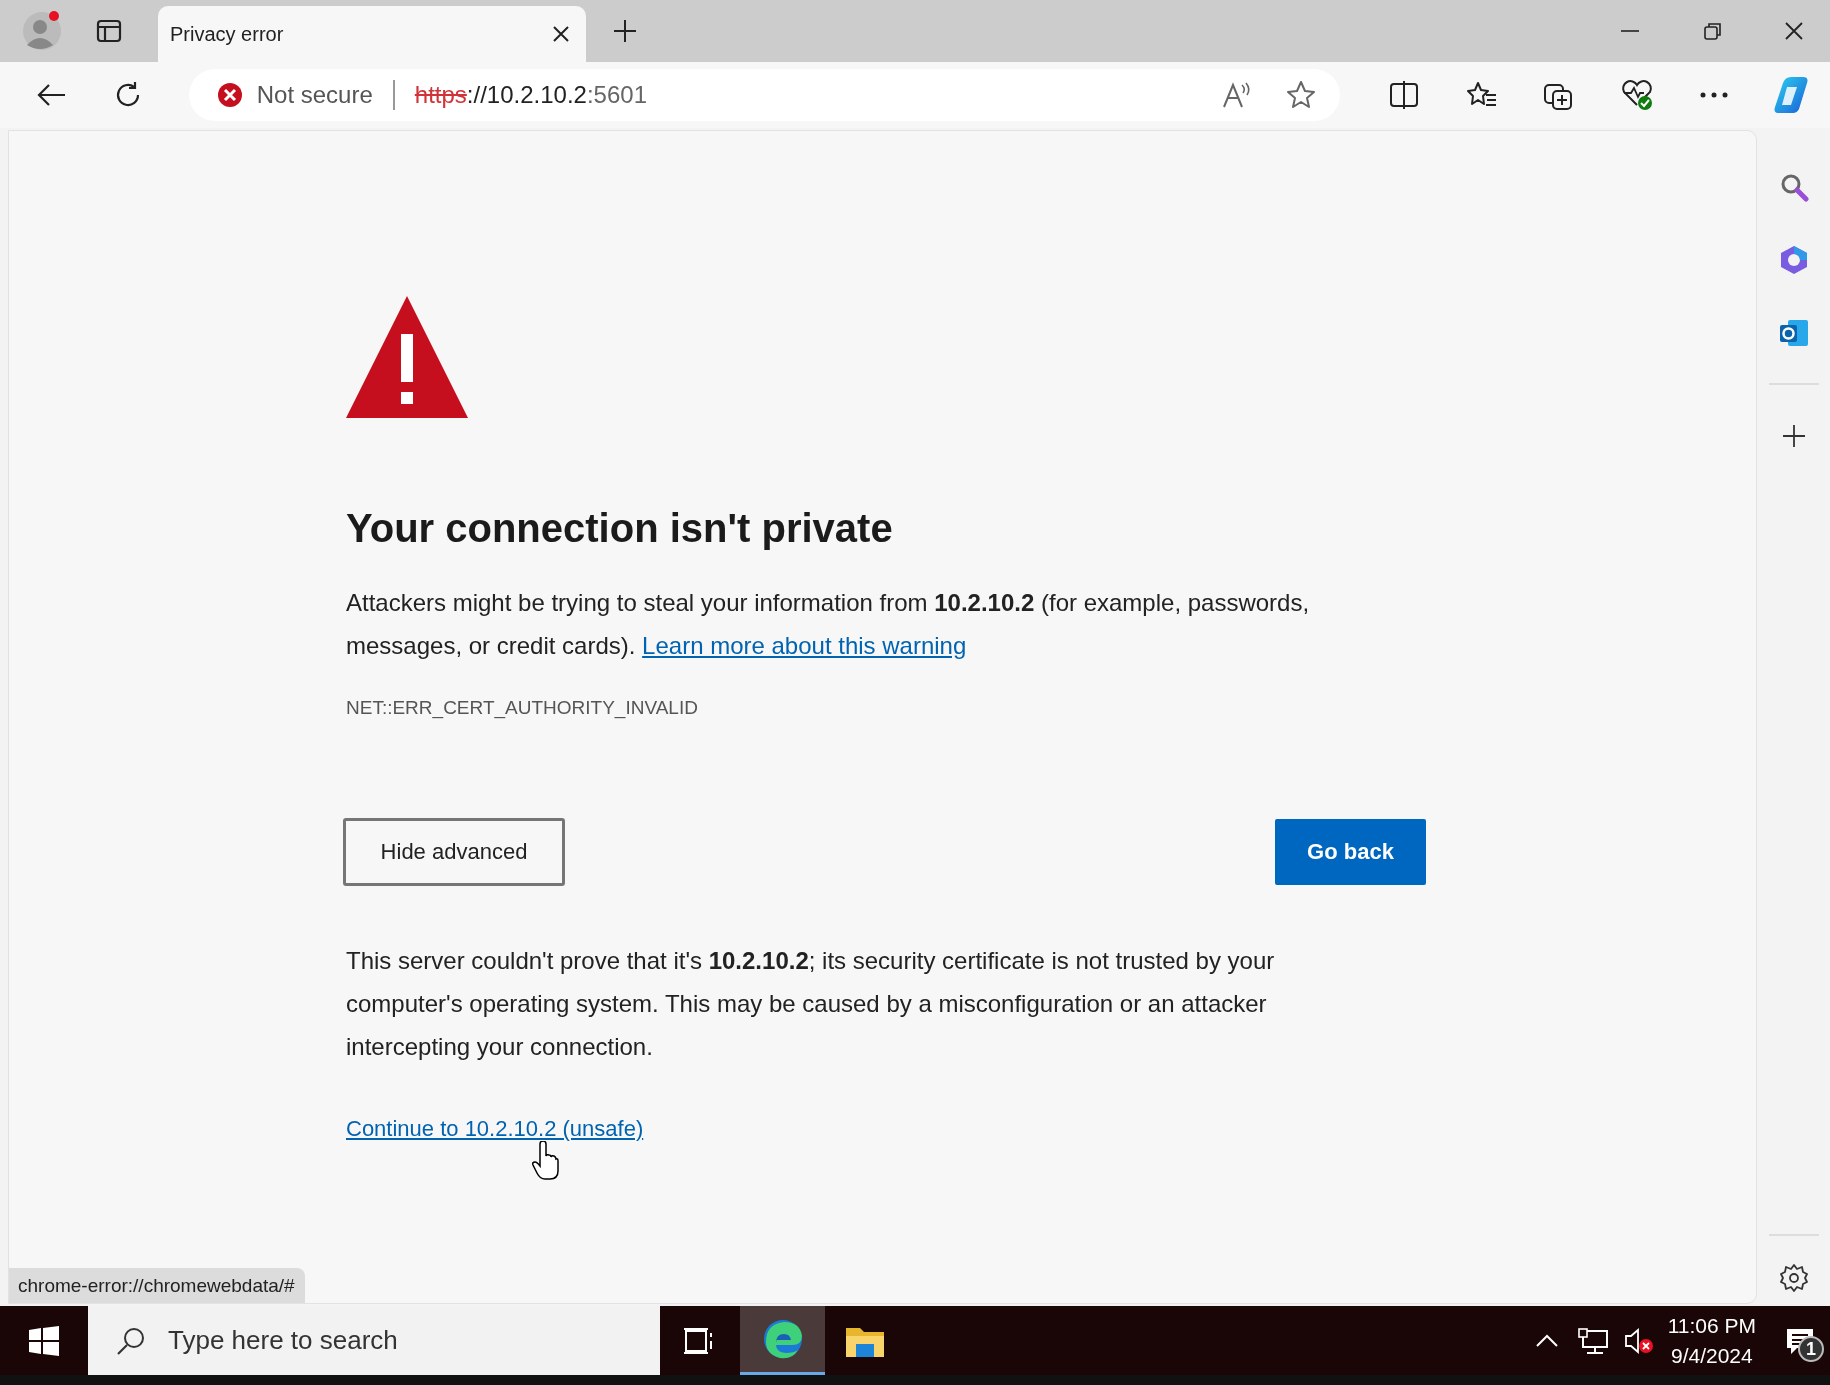  Describe the element at coordinates (1638, 1340) in the screenshot. I see `muted-speaker-icon` at that location.